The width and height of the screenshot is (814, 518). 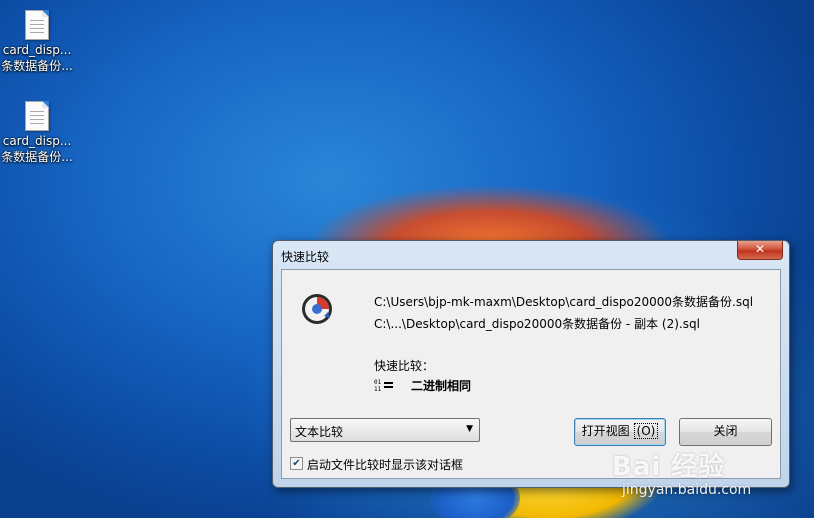 I want to click on compare-type-select: 文本比较 ▼, so click(x=385, y=430).